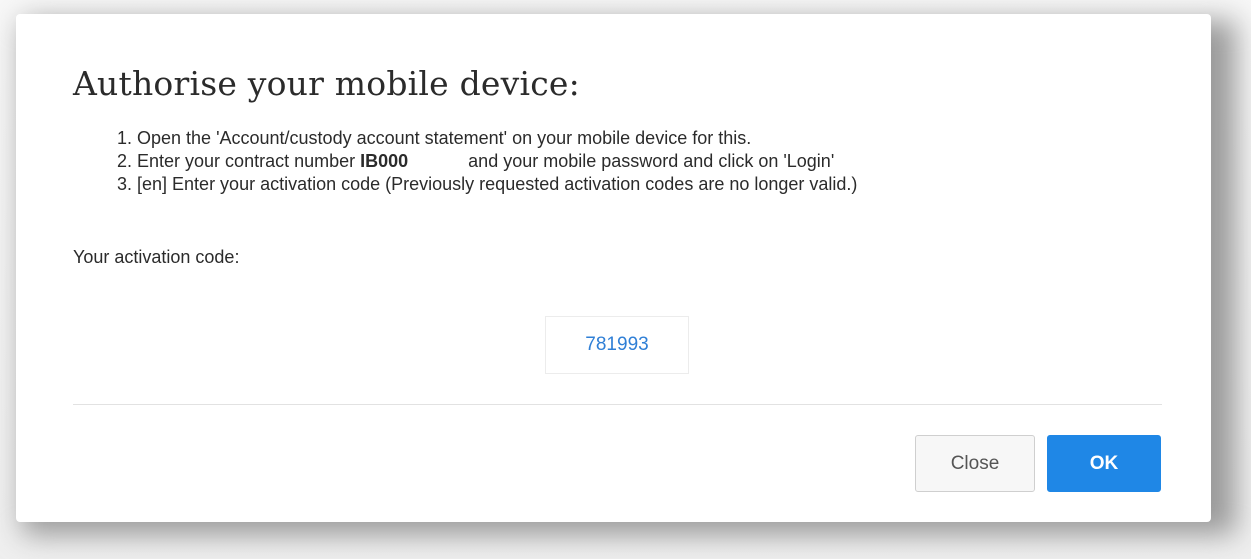  Describe the element at coordinates (156, 257) in the screenshot. I see `activation-code-label: Your activation code:` at that location.